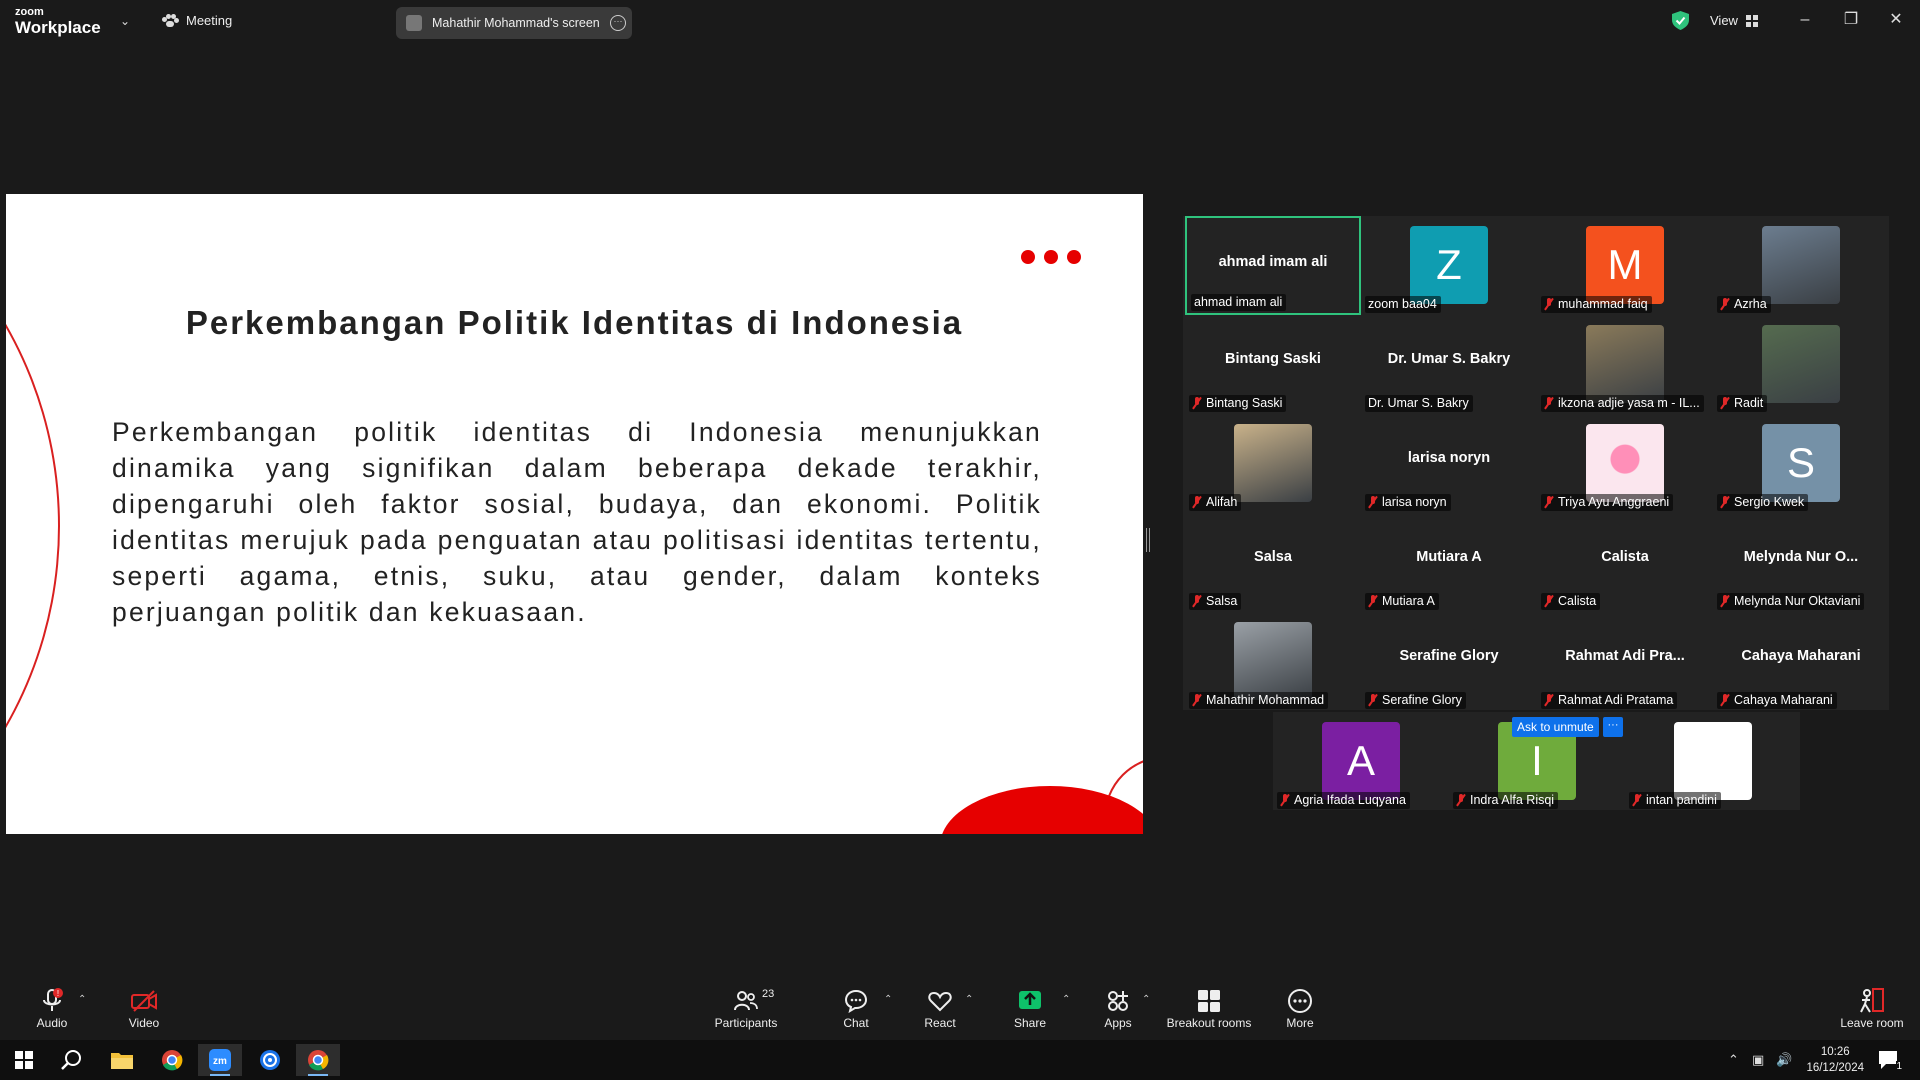 The height and width of the screenshot is (1080, 1920). I want to click on start-button, so click(24, 1060).